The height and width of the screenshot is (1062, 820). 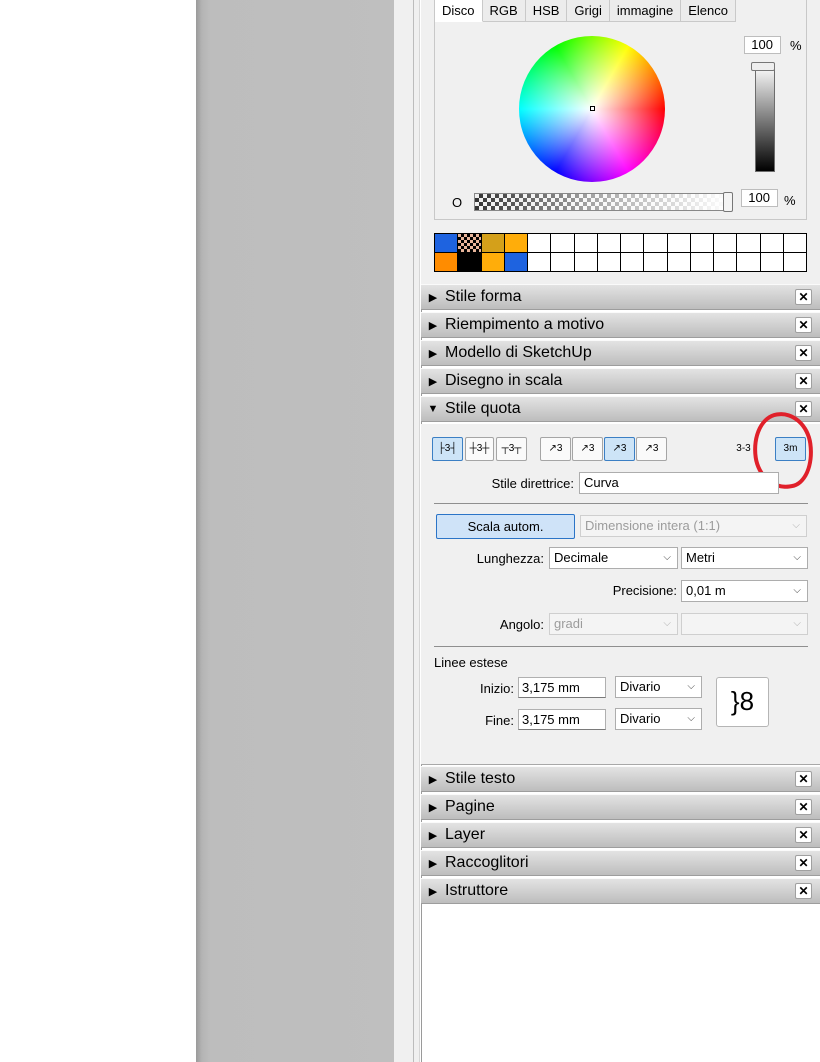 I want to click on opacity-slider-thumb, so click(x=728, y=202).